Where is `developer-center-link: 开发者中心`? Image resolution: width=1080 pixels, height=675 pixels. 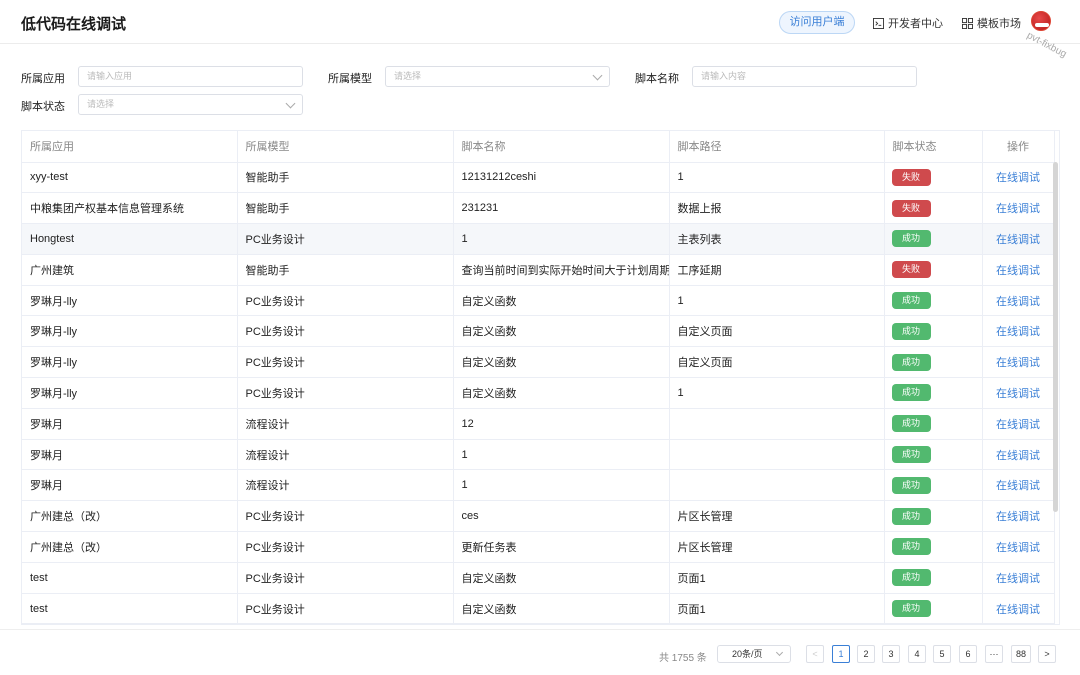 developer-center-link: 开发者中心 is located at coordinates (908, 23).